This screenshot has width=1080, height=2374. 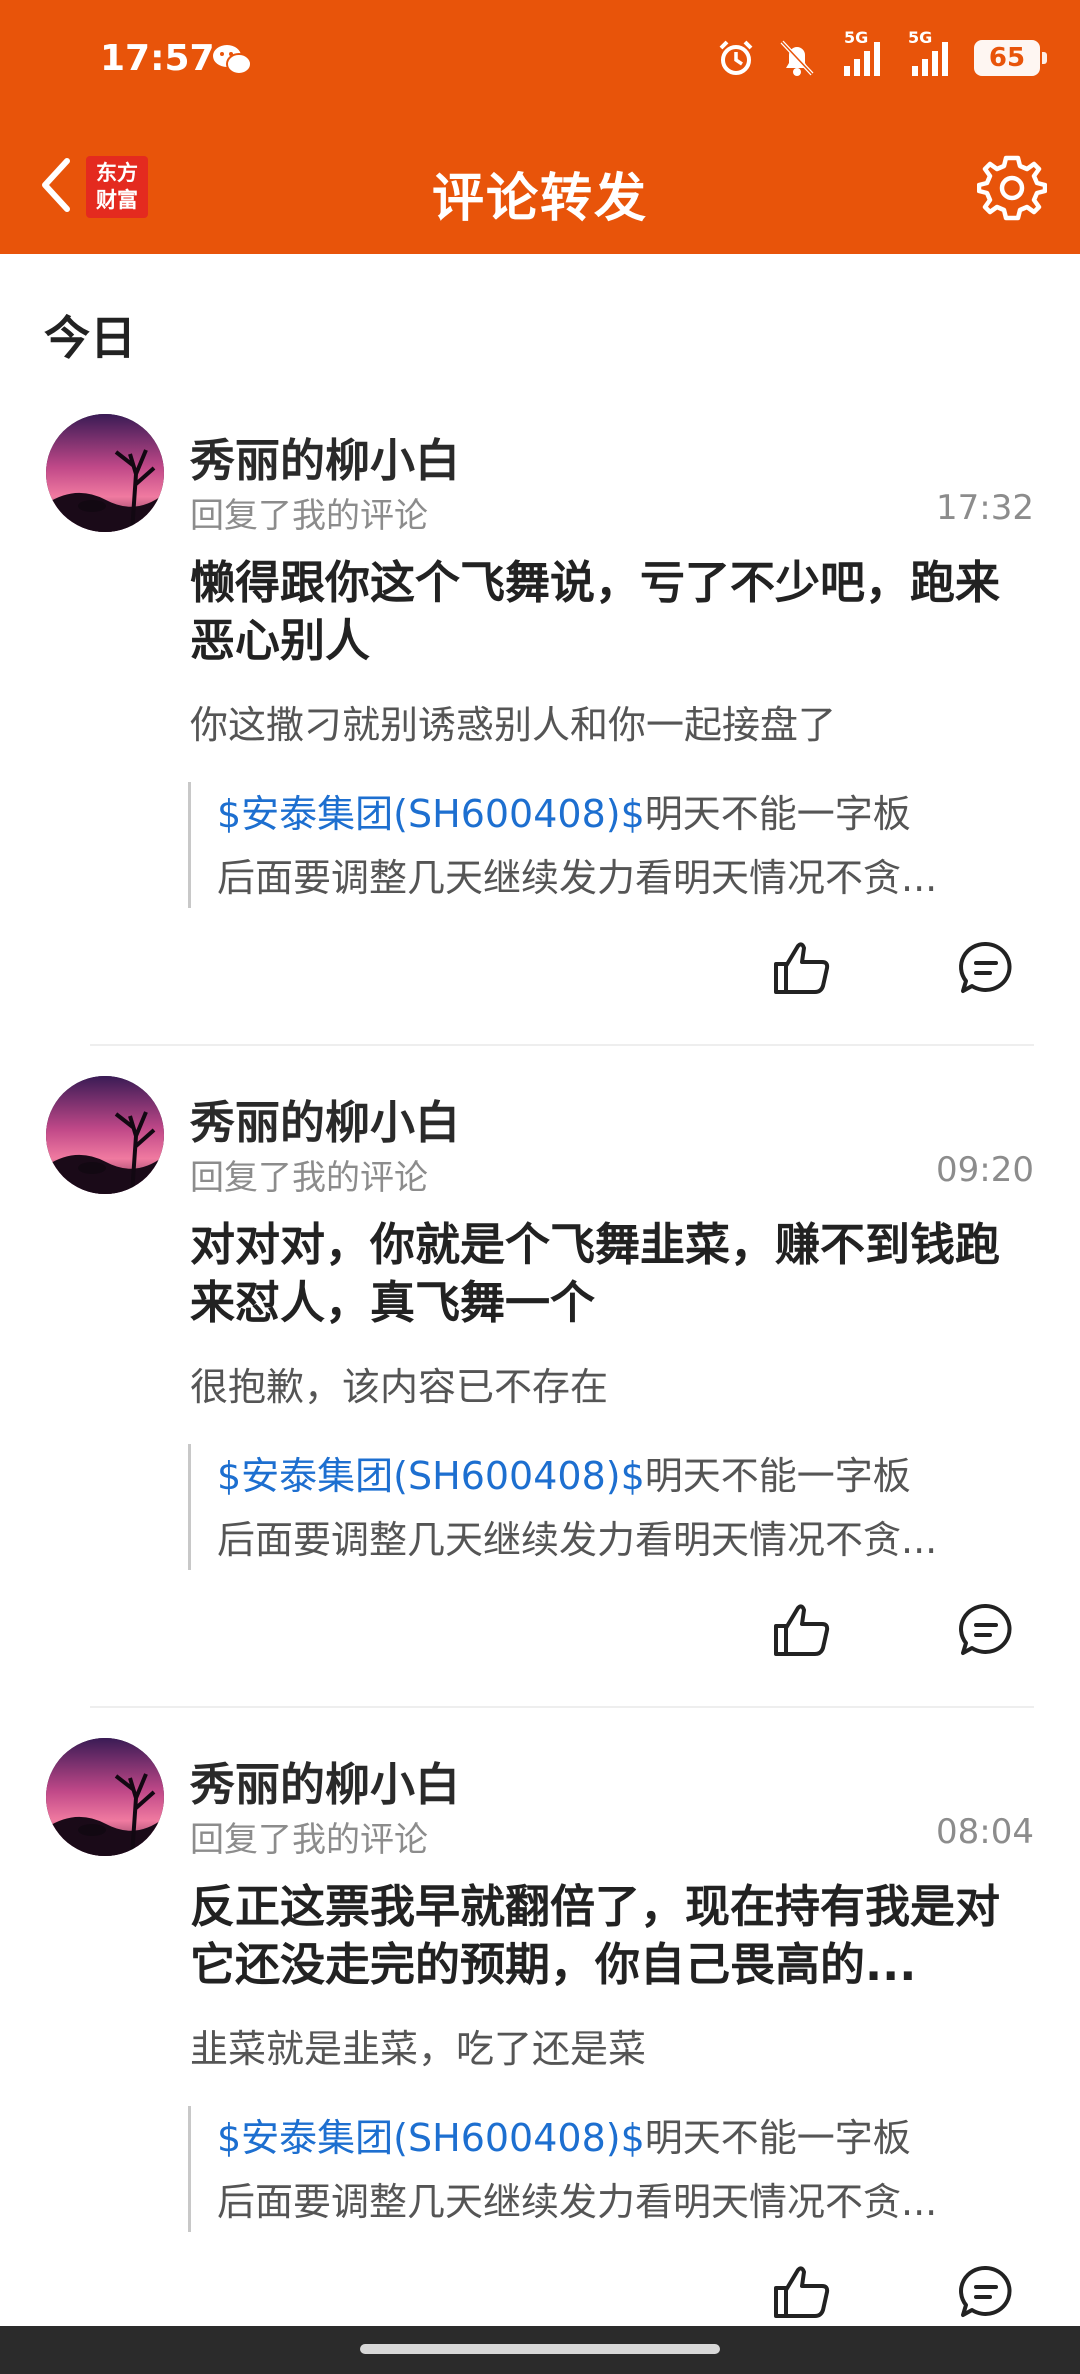 What do you see at coordinates (157, 58) in the screenshot?
I see `status-time: 17:57` at bounding box center [157, 58].